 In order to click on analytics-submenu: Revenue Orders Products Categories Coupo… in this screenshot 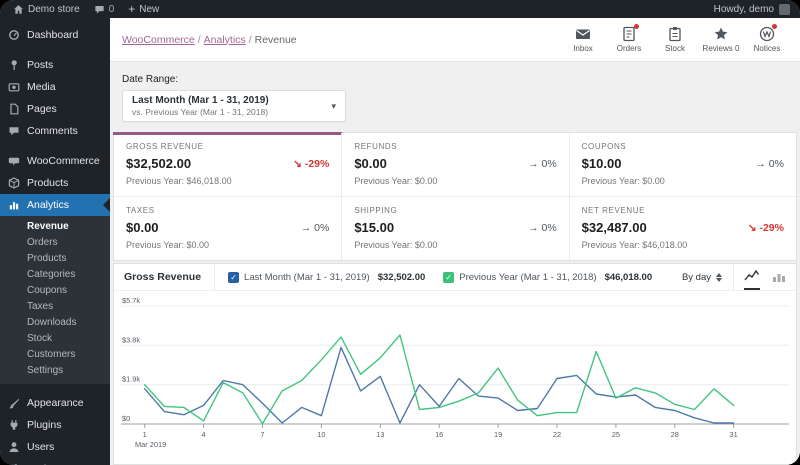, I will do `click(55, 300)`.